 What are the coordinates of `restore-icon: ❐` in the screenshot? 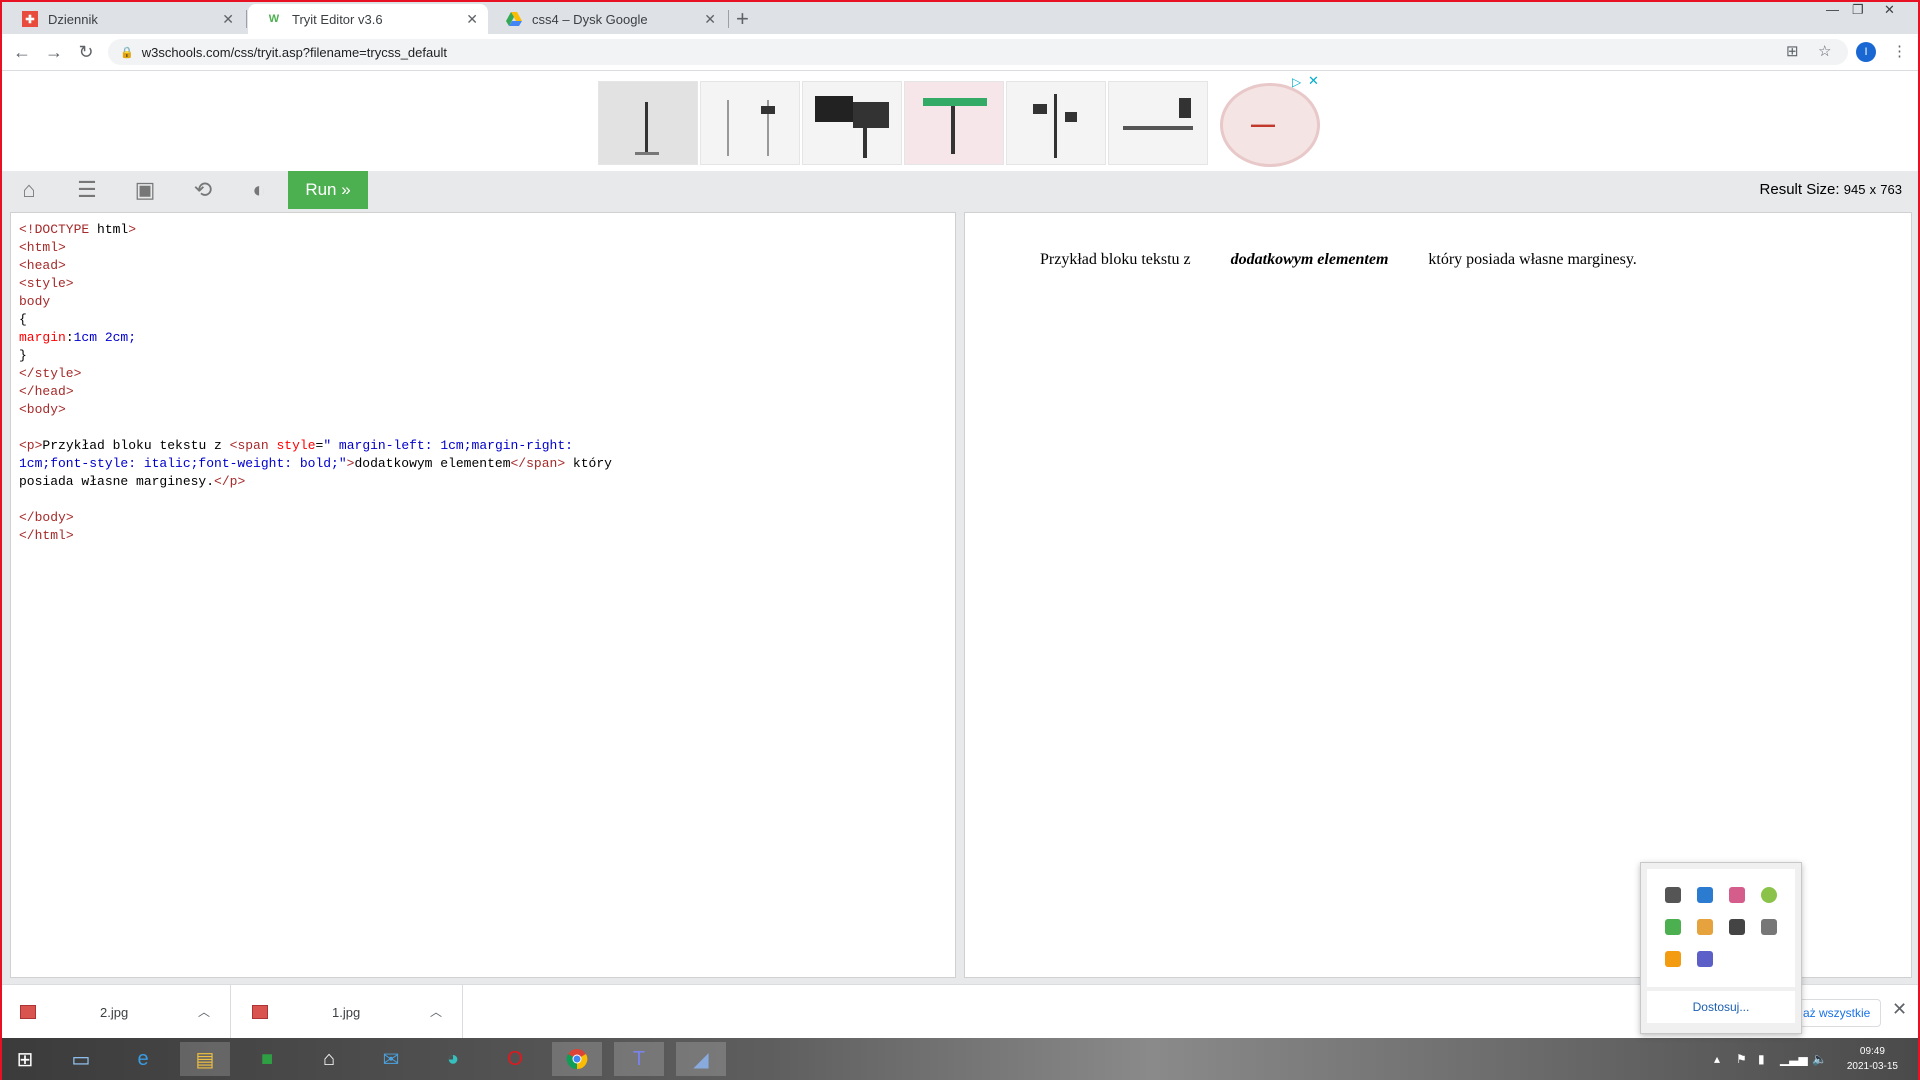 It's located at (1858, 10).